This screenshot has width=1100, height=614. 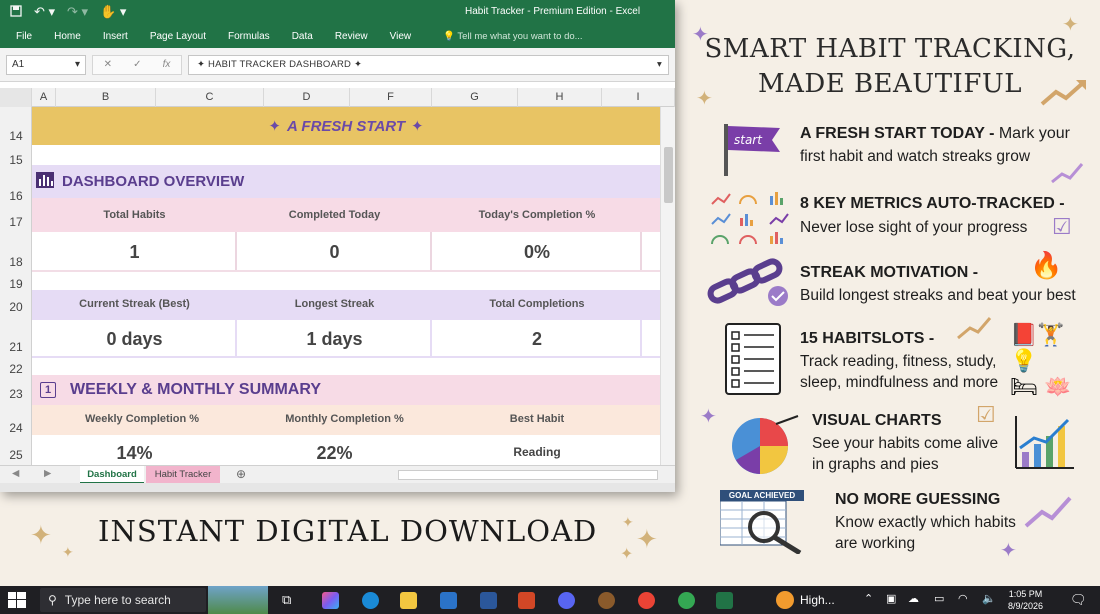 What do you see at coordinates (195, 389) in the screenshot?
I see `summary-title: WEEKLY & MONTHLY SUMMARY` at bounding box center [195, 389].